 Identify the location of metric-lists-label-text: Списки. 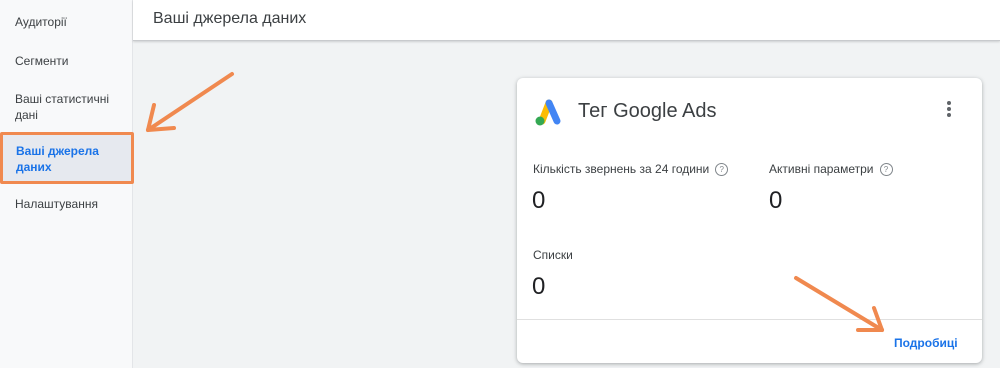
(553, 255).